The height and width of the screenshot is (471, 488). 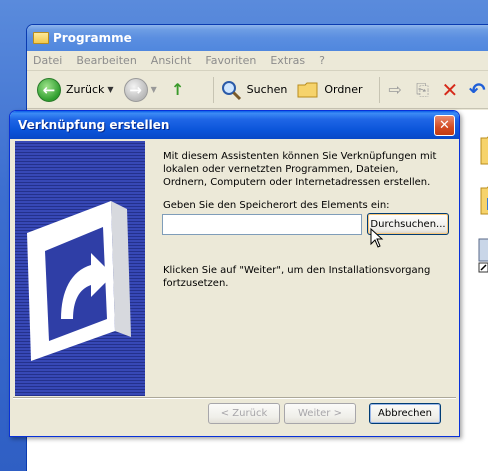 What do you see at coordinates (106, 60) in the screenshot?
I see `menu-item-bearbeiten: Bearbeiten` at bounding box center [106, 60].